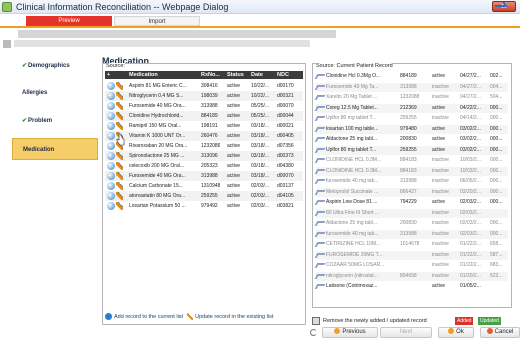 The image size is (520, 350). I want to click on add-record-hint: Add record to the current list, so click(149, 317).